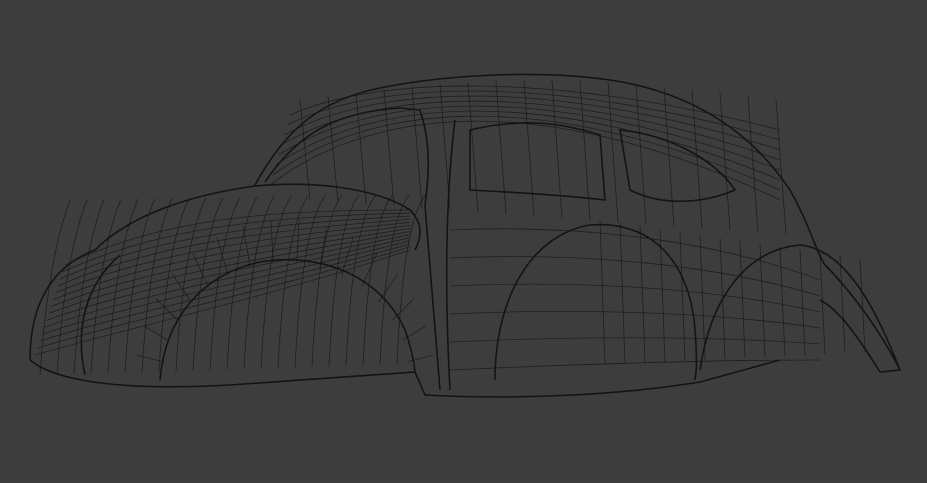  What do you see at coordinates (100, 315) in the screenshot?
I see `headlight-fender` at bounding box center [100, 315].